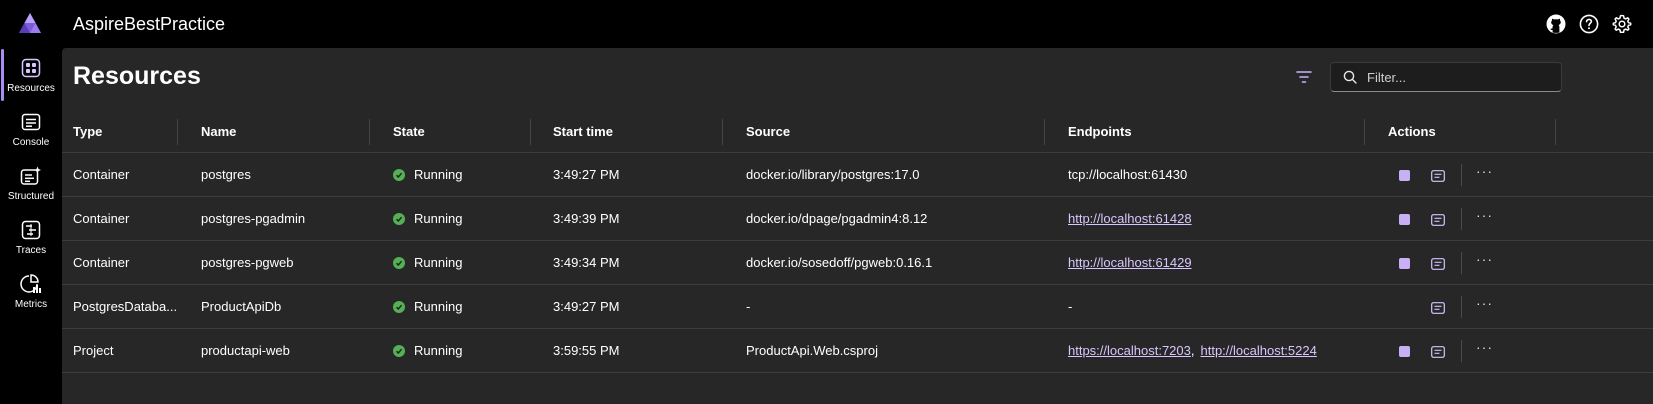  I want to click on endpoint-text: tcp://localhost:61430, so click(1128, 174).